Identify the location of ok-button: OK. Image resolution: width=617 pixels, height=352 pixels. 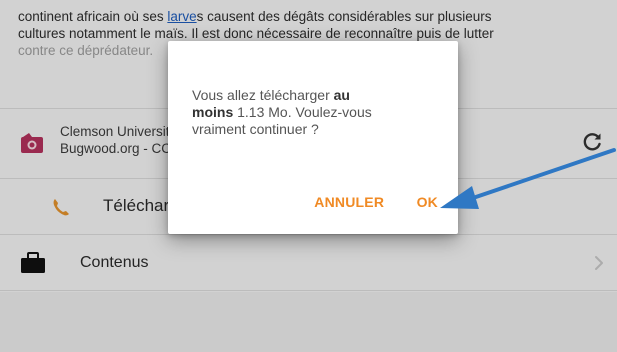
(427, 202).